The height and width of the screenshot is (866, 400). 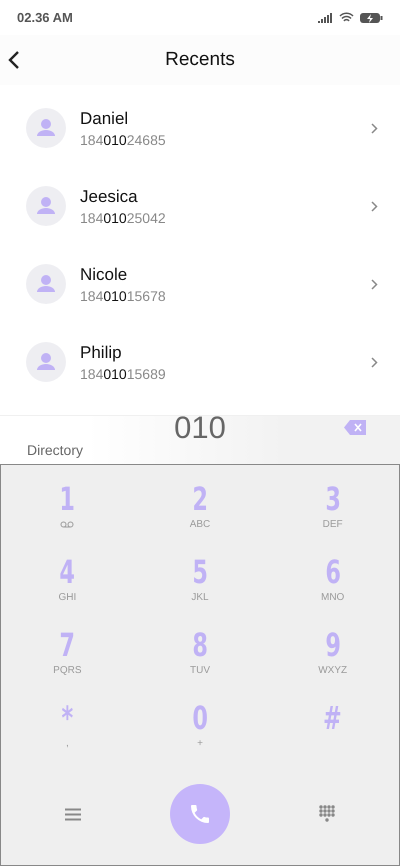 I want to click on battery-icon, so click(x=371, y=18).